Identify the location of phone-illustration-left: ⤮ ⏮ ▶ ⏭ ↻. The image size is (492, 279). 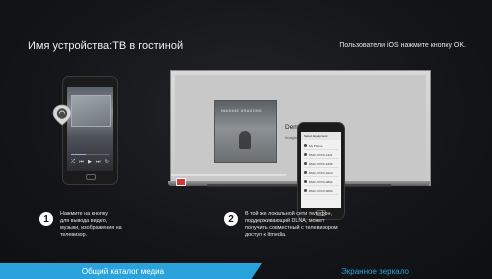
(90, 130).